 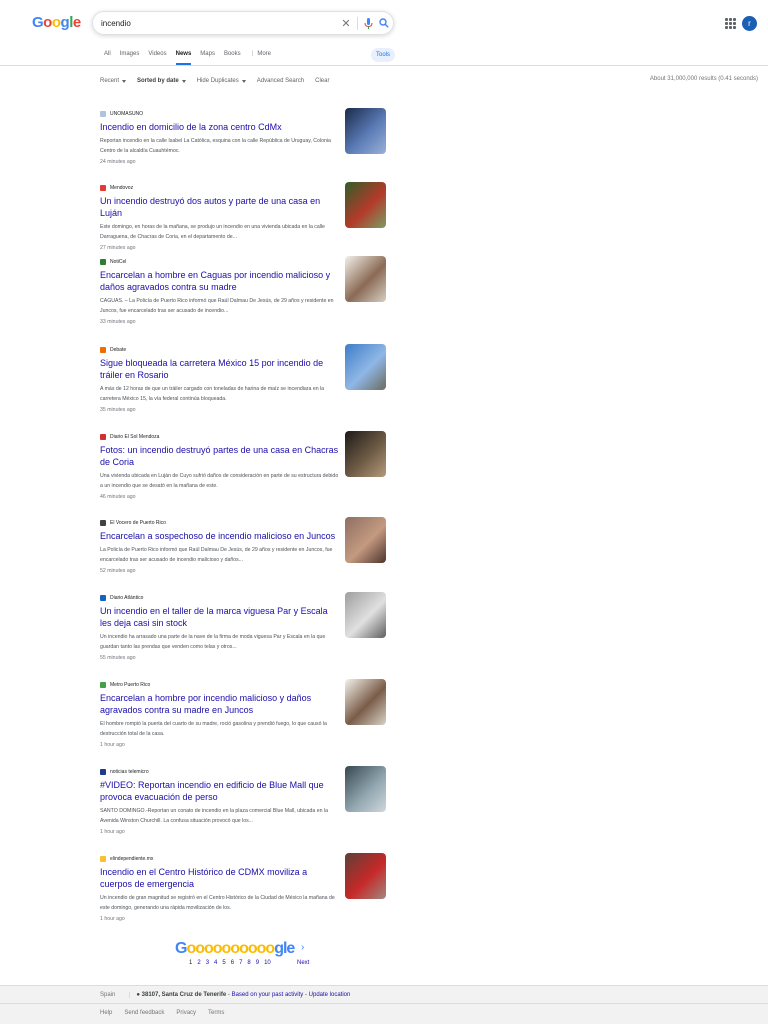 What do you see at coordinates (56, 22) in the screenshot?
I see `google-logo: Google` at bounding box center [56, 22].